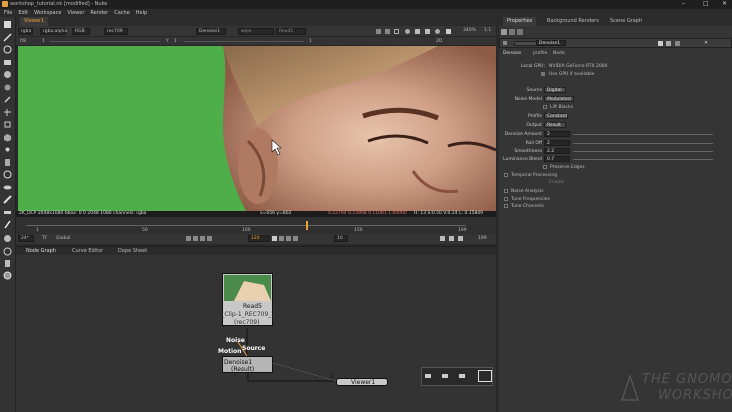  I want to click on menu-edit: Edit, so click(23, 13).